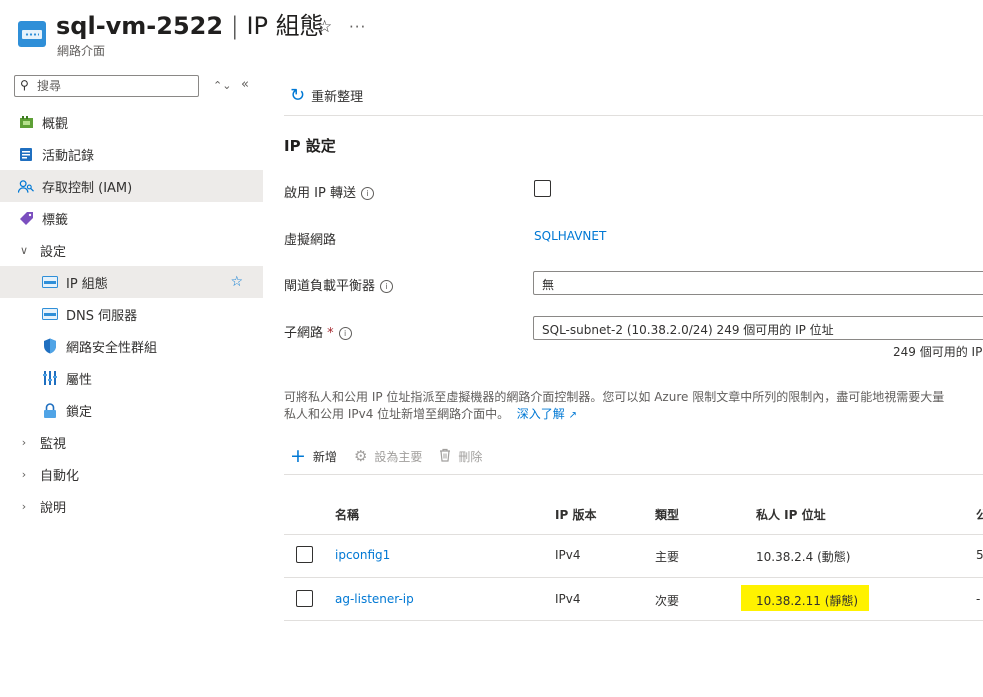 The width and height of the screenshot is (983, 697). What do you see at coordinates (978, 599) in the screenshot?
I see `table-cell-public-ip: -` at bounding box center [978, 599].